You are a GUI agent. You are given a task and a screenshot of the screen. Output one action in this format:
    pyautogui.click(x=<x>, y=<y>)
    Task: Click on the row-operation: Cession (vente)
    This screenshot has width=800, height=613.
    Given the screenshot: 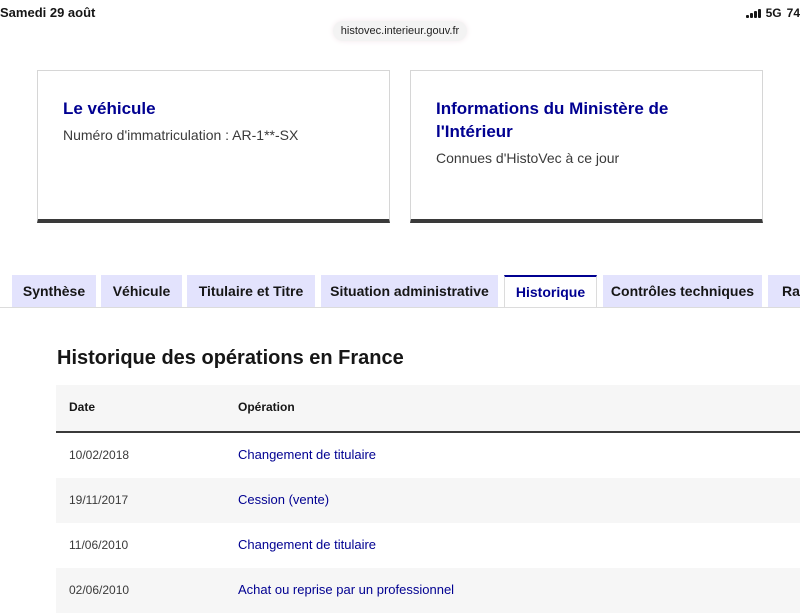 What is the action you would take?
    pyautogui.click(x=284, y=499)
    